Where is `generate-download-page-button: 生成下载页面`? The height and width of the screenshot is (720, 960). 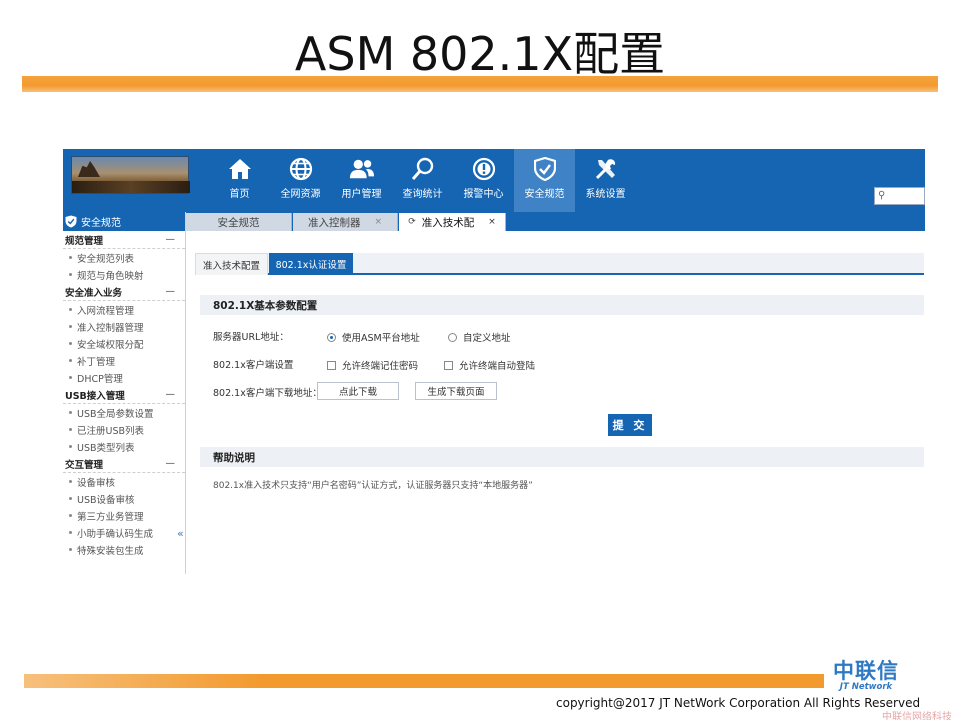
generate-download-page-button: 生成下载页面 is located at coordinates (456, 391).